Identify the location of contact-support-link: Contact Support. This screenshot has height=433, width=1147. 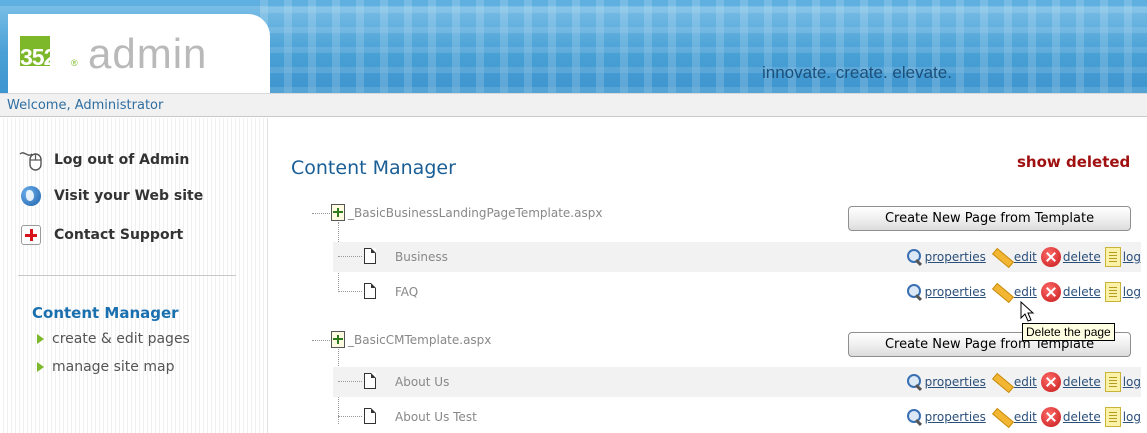
(100, 235).